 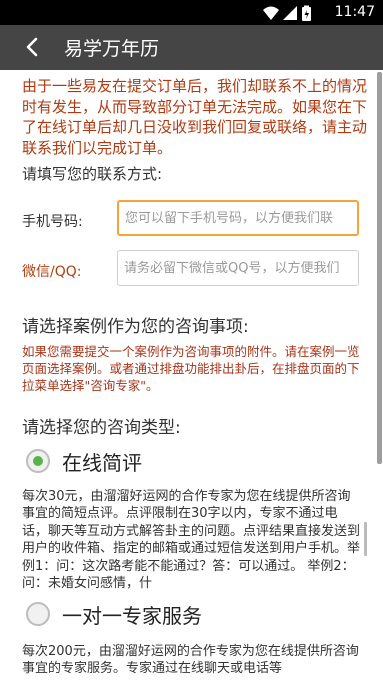 What do you see at coordinates (271, 13) in the screenshot?
I see `wifi-icon` at bounding box center [271, 13].